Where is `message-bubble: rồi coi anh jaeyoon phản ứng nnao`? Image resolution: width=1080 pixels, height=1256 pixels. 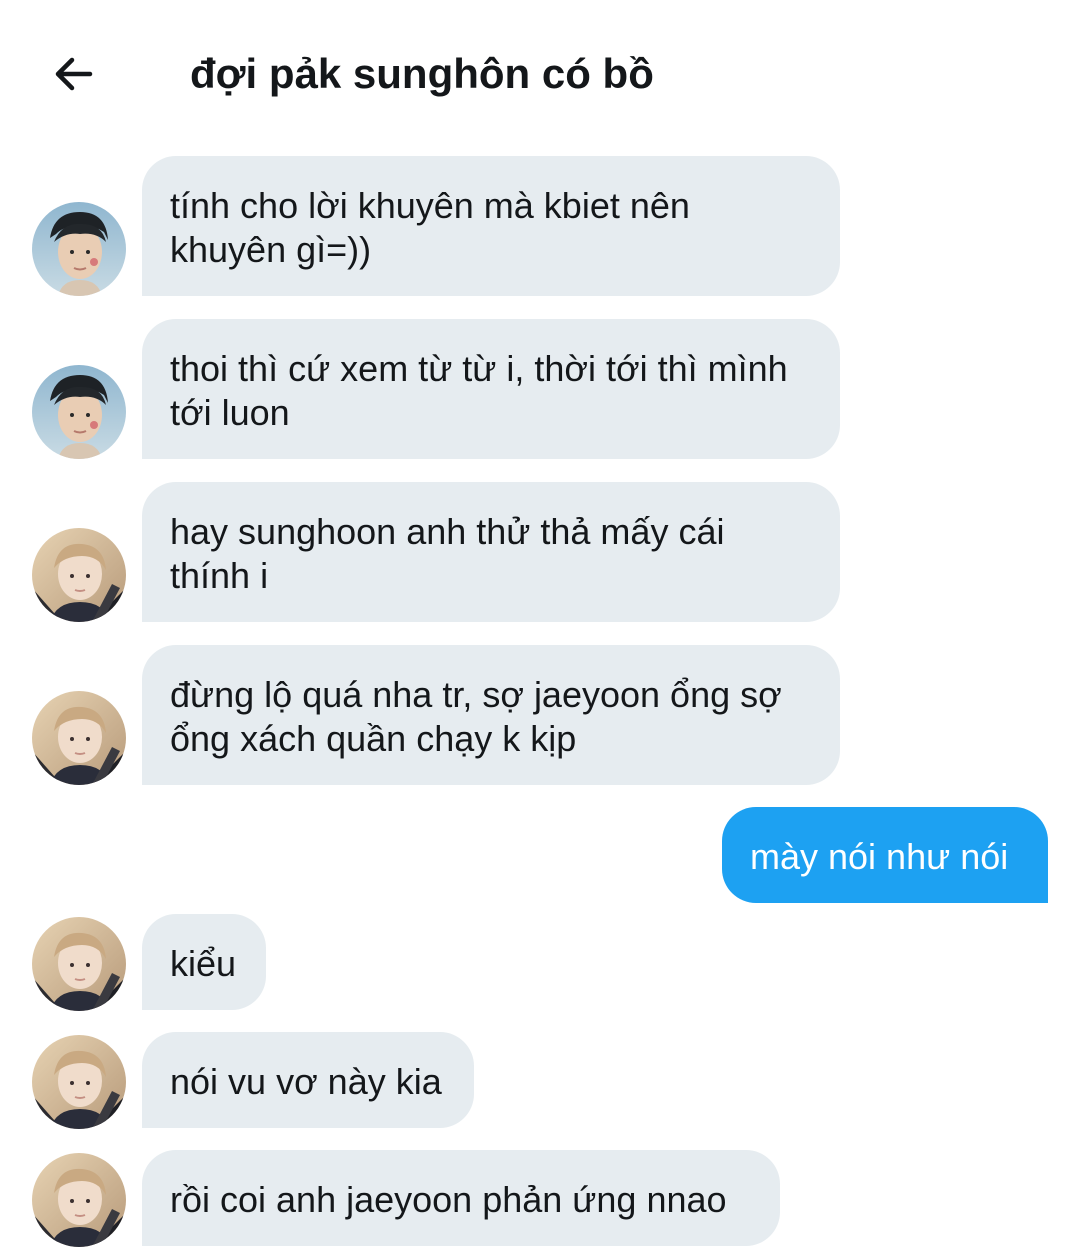 message-bubble: rồi coi anh jaeyoon phản ứng nnao is located at coordinates (461, 1198).